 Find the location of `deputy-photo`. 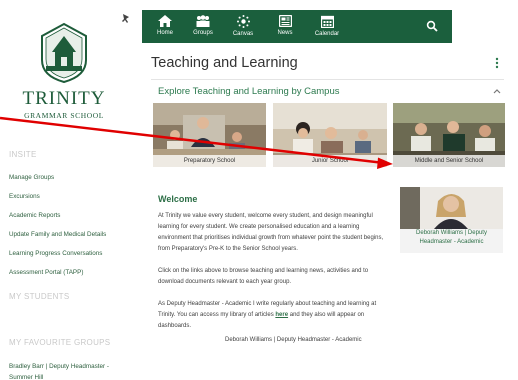

deputy-photo is located at coordinates (451, 208).